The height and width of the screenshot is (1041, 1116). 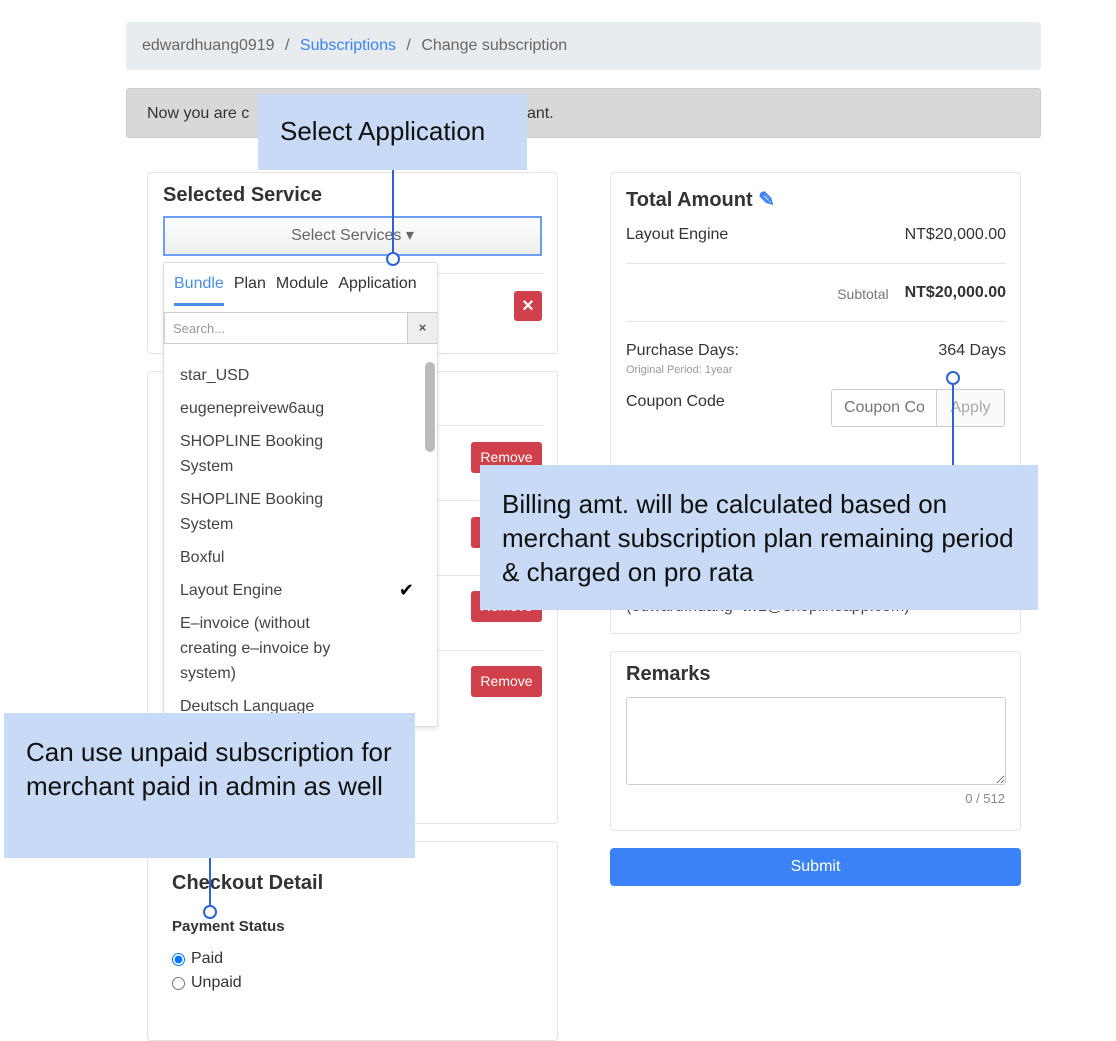 I want to click on line-item: Layout Engine NT$20,000.00, so click(x=816, y=235).